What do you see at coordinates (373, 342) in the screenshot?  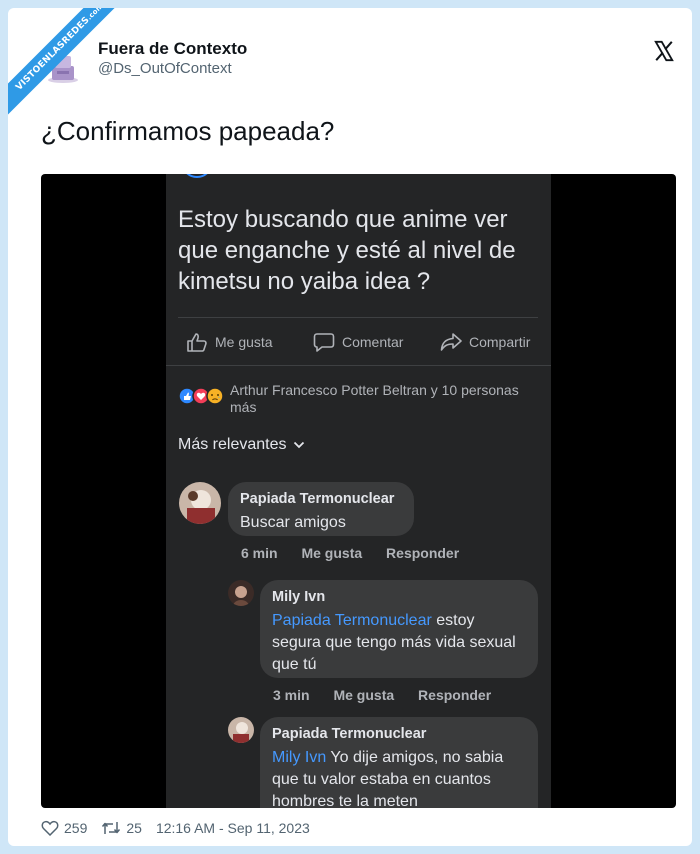 I see `comment-label: Comentar` at bounding box center [373, 342].